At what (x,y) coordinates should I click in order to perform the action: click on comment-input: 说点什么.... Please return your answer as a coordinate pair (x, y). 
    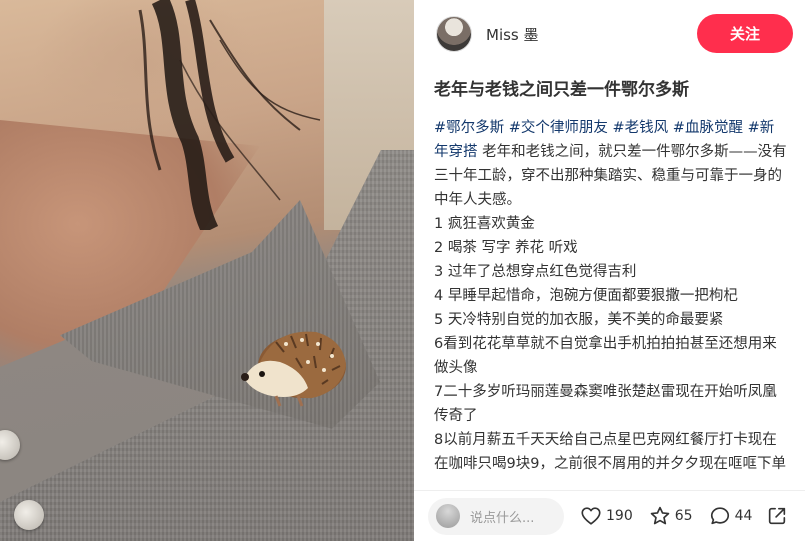
    Looking at the image, I should click on (496, 516).